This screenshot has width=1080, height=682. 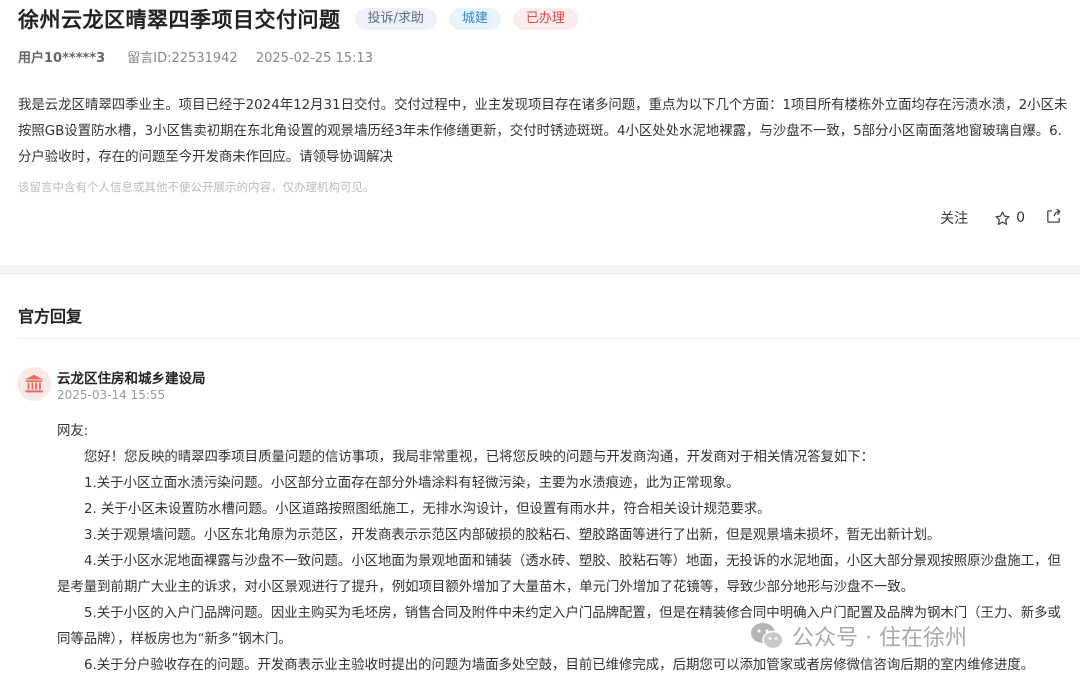 What do you see at coordinates (879, 638) in the screenshot?
I see `watermark-text: 公众号 · 住在徐州` at bounding box center [879, 638].